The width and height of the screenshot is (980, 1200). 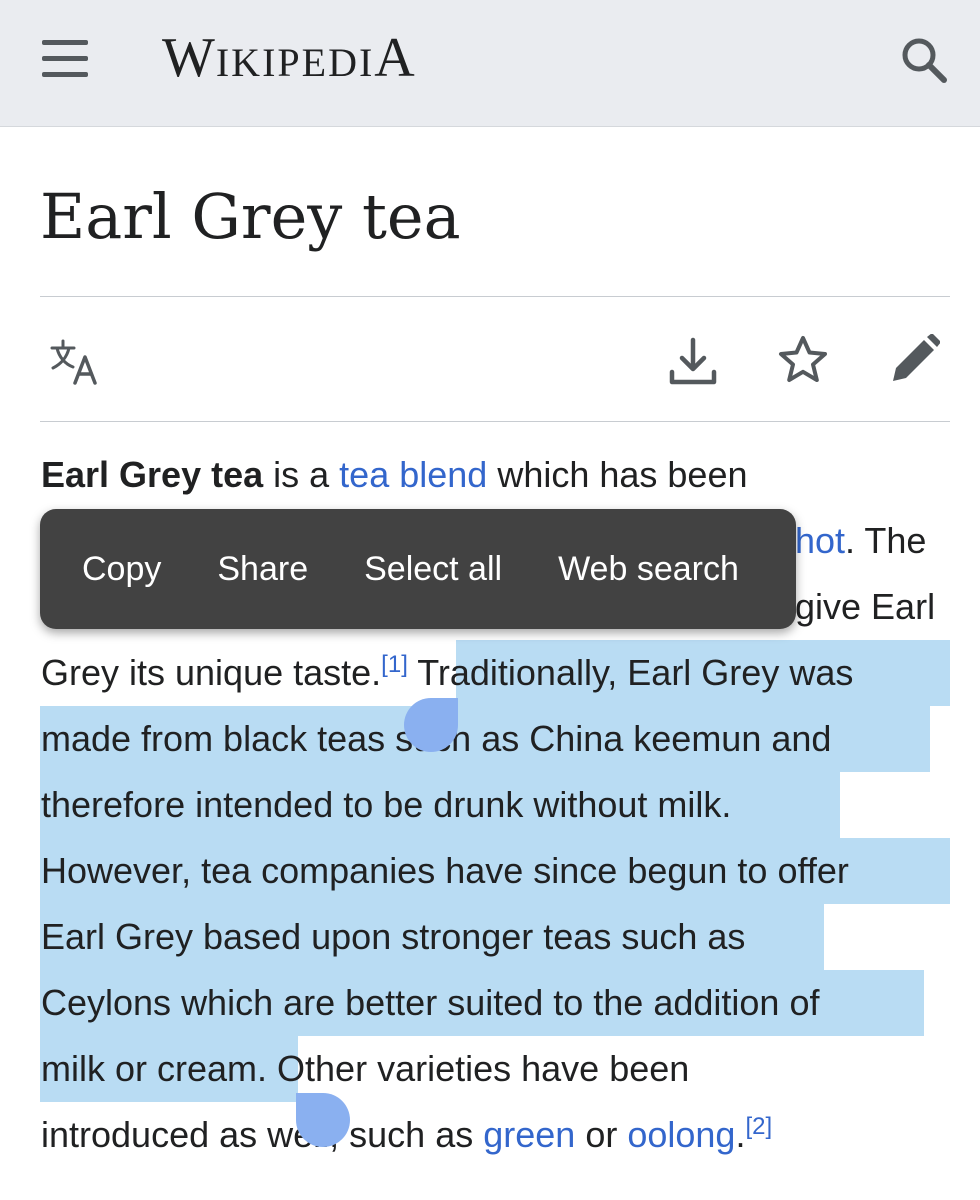 I want to click on text-span: which has been, so click(x=617, y=474).